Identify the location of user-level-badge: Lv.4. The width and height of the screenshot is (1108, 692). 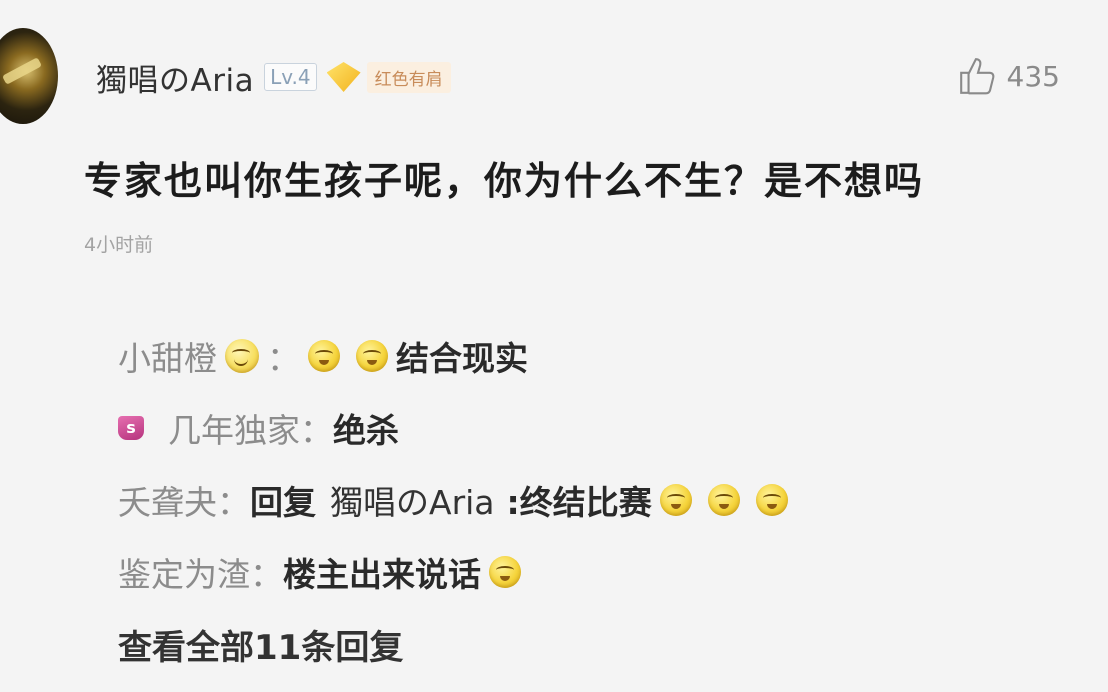
(290, 77).